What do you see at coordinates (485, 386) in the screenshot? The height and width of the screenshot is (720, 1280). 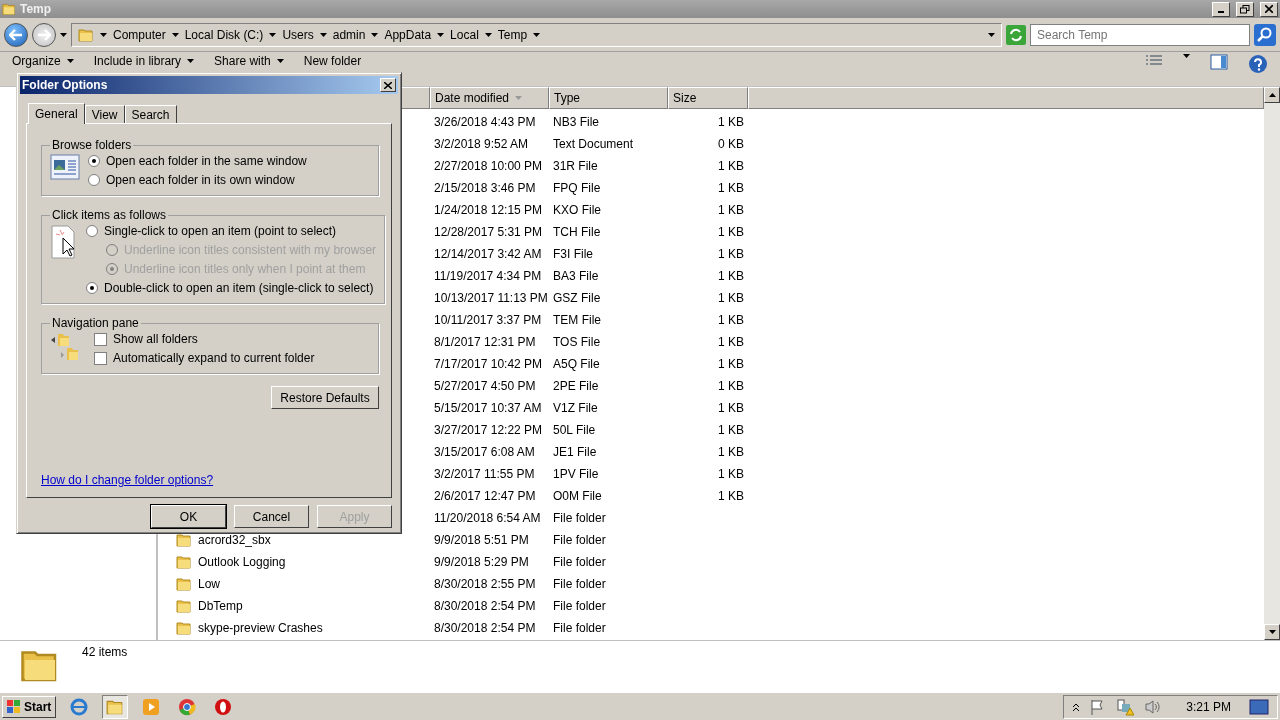 I see `date-cell: 5/27/2017 4:50 PM` at bounding box center [485, 386].